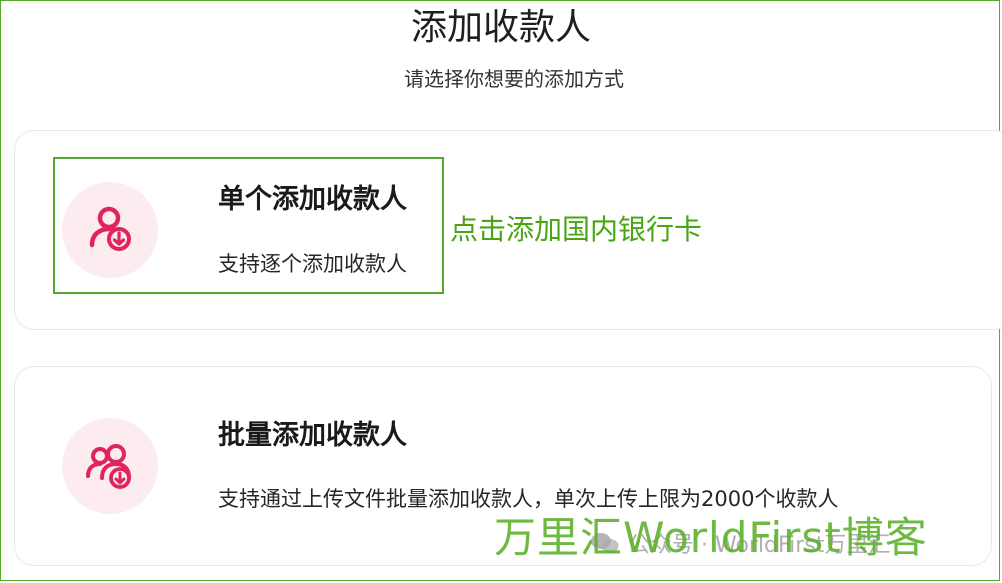 This screenshot has height=583, width=1002. Describe the element at coordinates (110, 466) in the screenshot. I see `multi-user-download-icon` at that location.